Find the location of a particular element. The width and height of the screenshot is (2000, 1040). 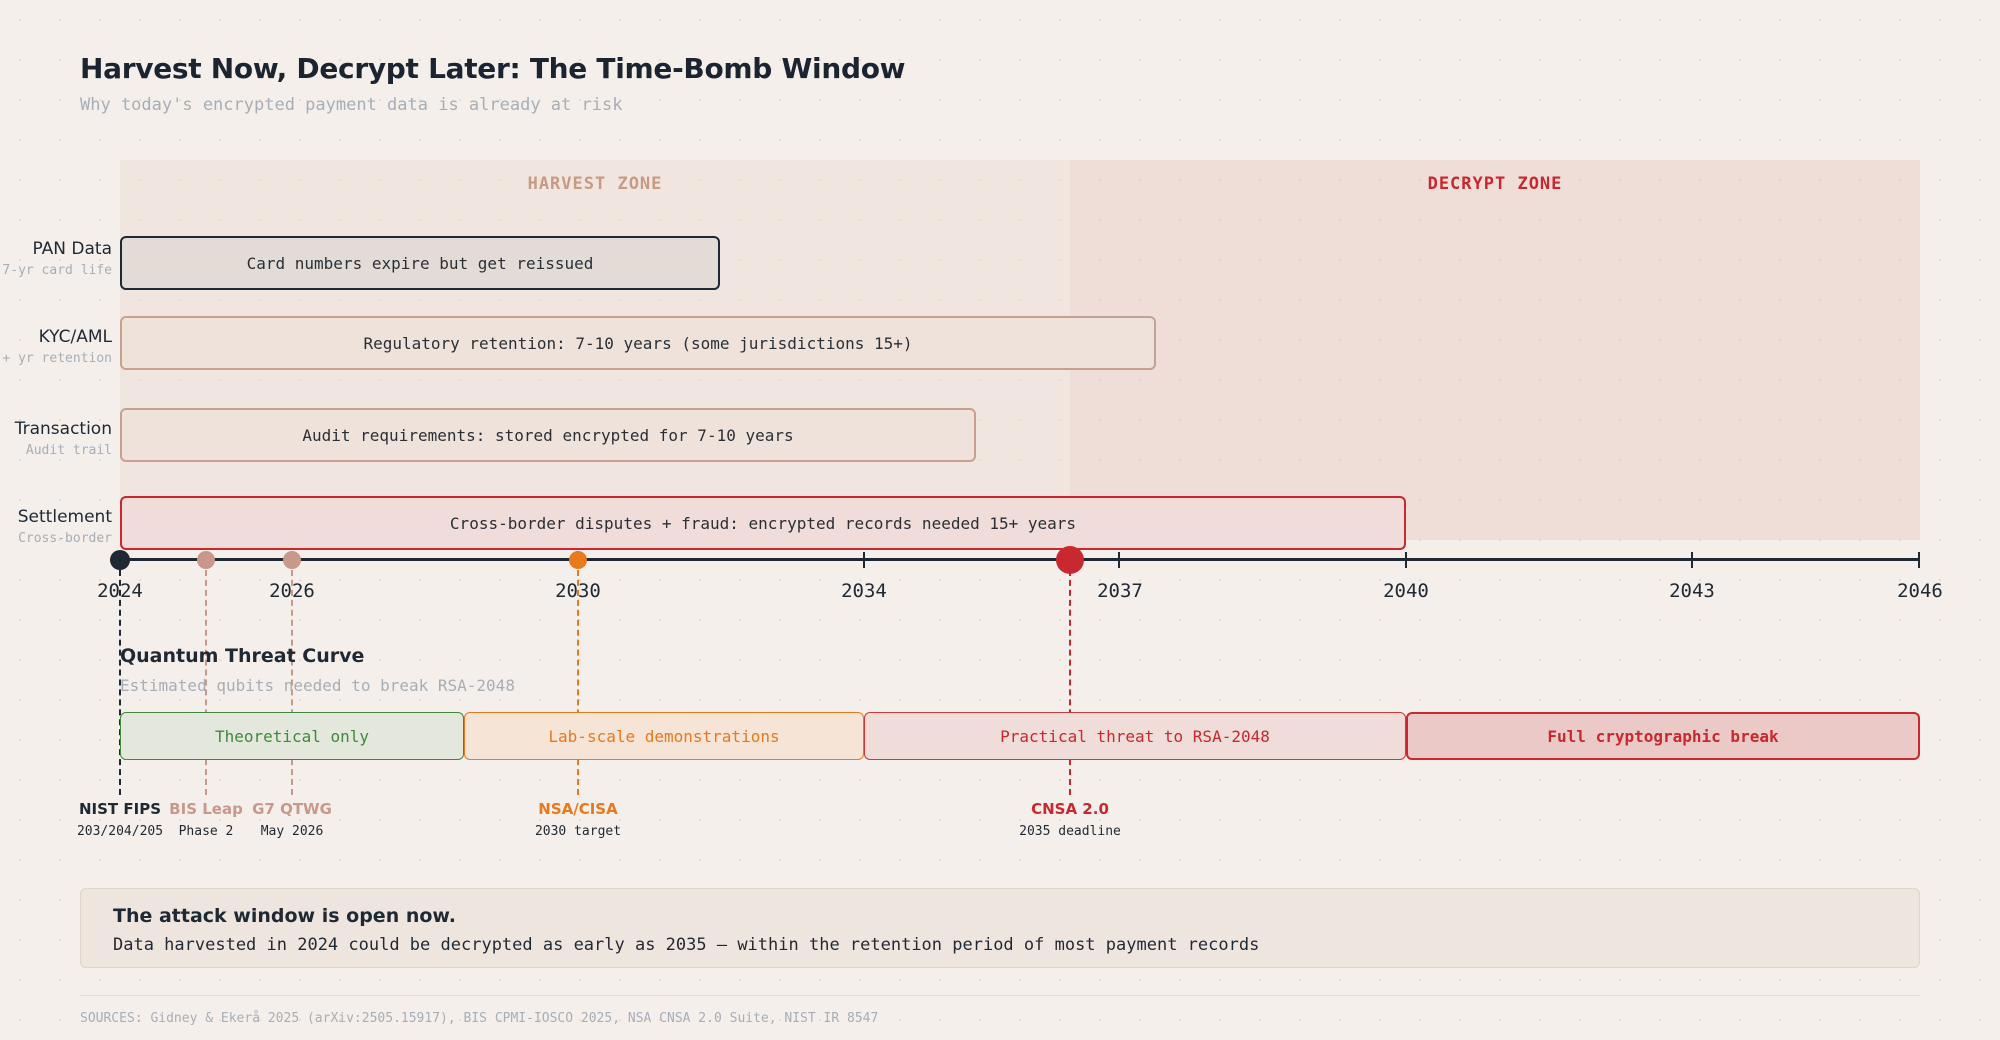

quantum-curve-title: Quantum Threat Curve is located at coordinates (242, 656).